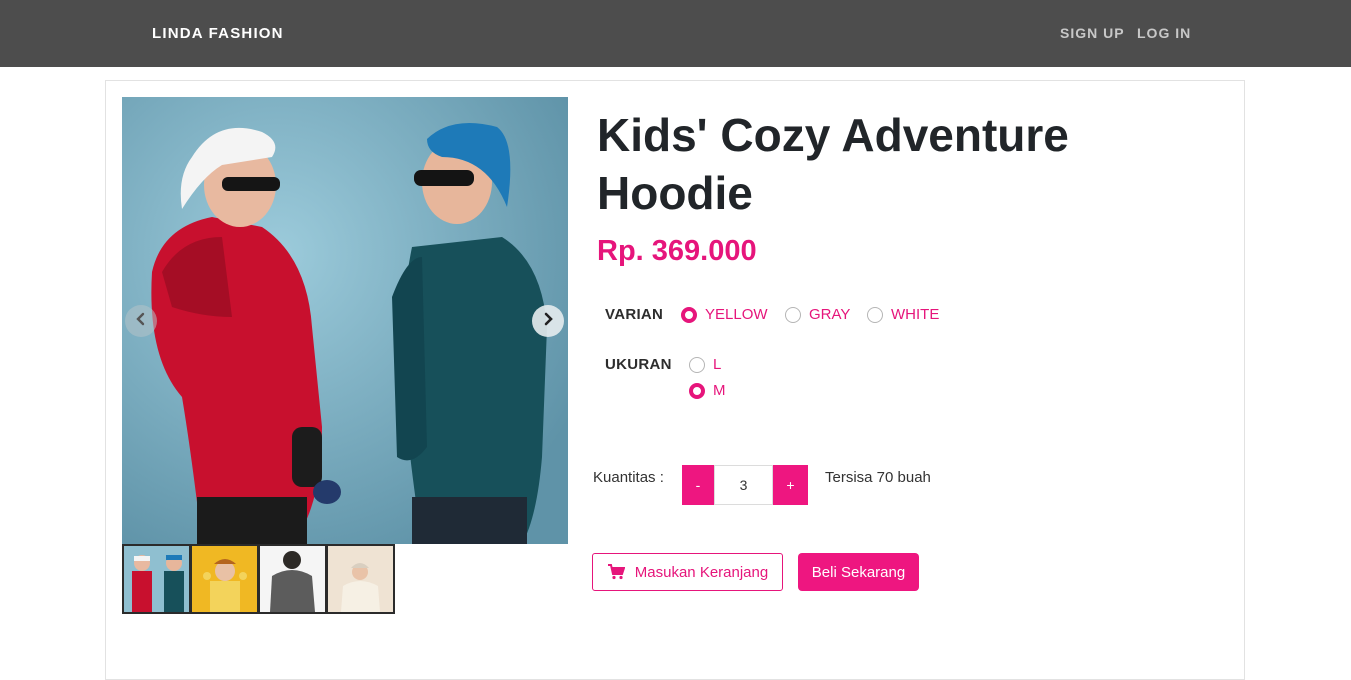 The width and height of the screenshot is (1351, 680). What do you see at coordinates (833, 164) in the screenshot?
I see `product-title: Kids' Cozy Adventure Hoodie` at bounding box center [833, 164].